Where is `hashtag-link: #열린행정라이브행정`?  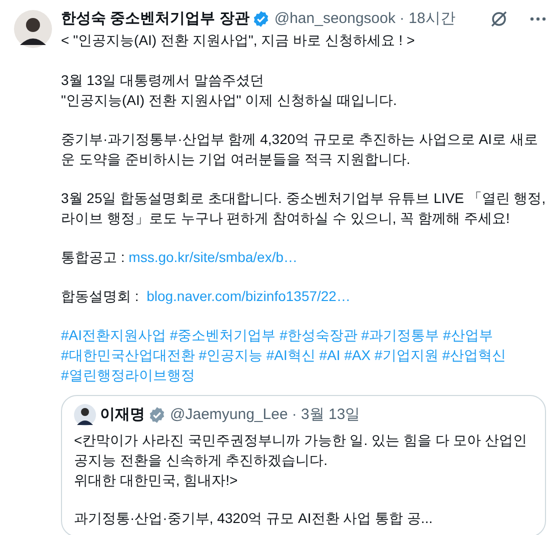
hashtag-link: #열린행정라이브행정 is located at coordinates (128, 375).